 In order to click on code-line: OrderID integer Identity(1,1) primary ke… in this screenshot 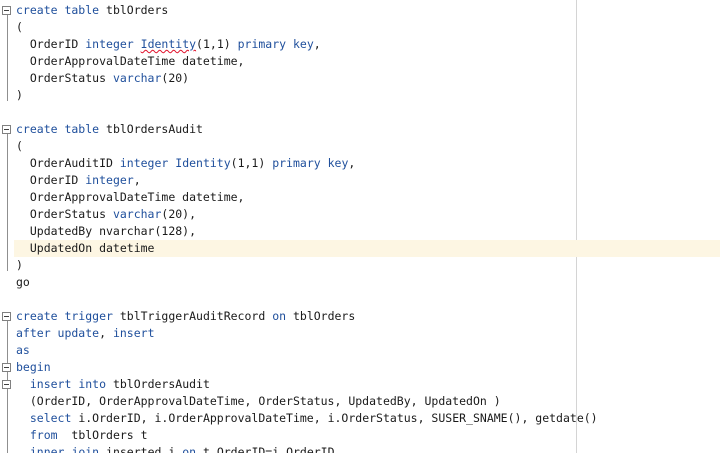, I will do `click(368, 44)`.